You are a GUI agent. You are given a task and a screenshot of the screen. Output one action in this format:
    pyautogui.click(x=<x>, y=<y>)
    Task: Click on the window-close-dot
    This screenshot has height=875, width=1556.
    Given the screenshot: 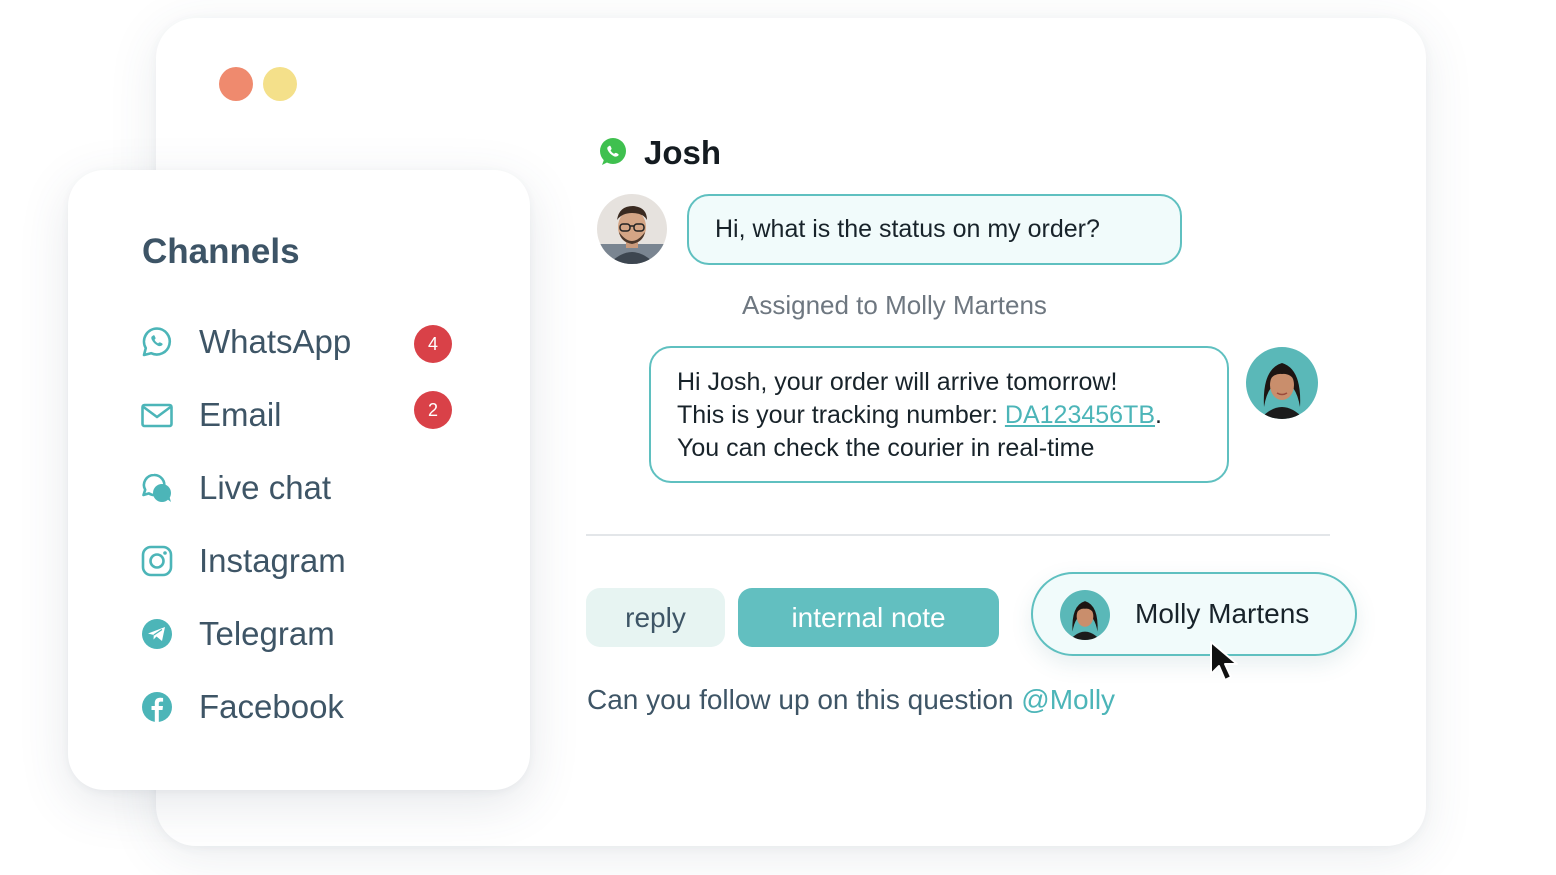 What is the action you would take?
    pyautogui.click(x=236, y=84)
    